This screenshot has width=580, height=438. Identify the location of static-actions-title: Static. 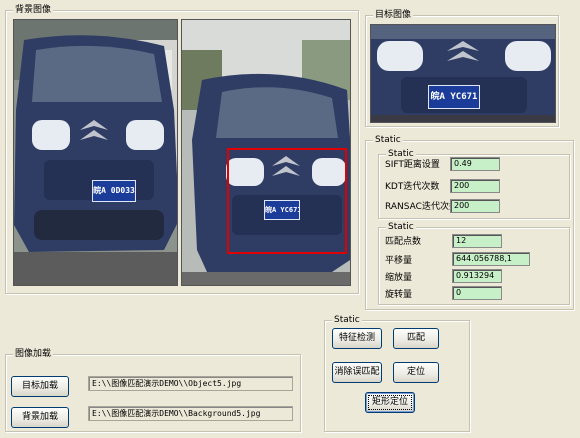
(347, 320).